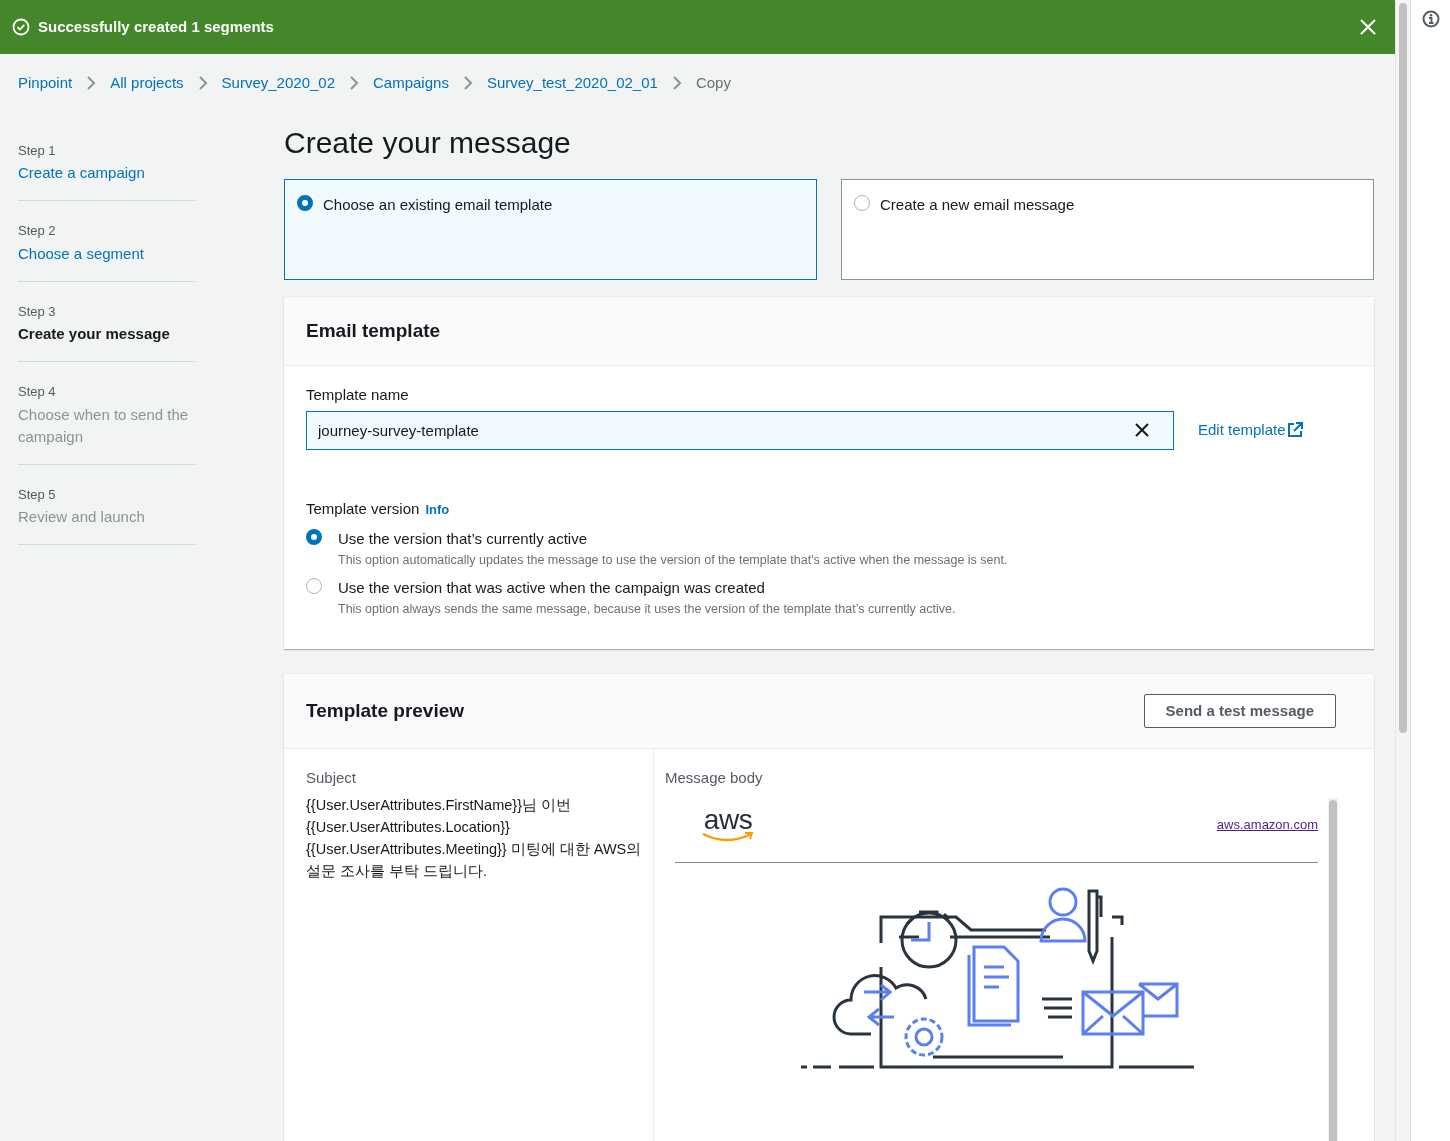  I want to click on breadcrumb-current: Copy, so click(713, 83).